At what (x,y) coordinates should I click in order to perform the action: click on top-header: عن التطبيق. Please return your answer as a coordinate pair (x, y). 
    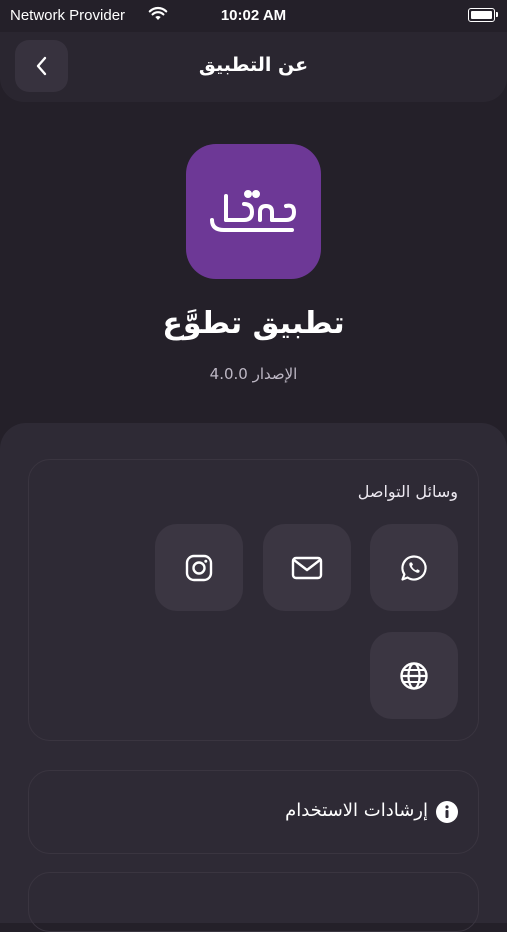
    Looking at the image, I should click on (253, 67).